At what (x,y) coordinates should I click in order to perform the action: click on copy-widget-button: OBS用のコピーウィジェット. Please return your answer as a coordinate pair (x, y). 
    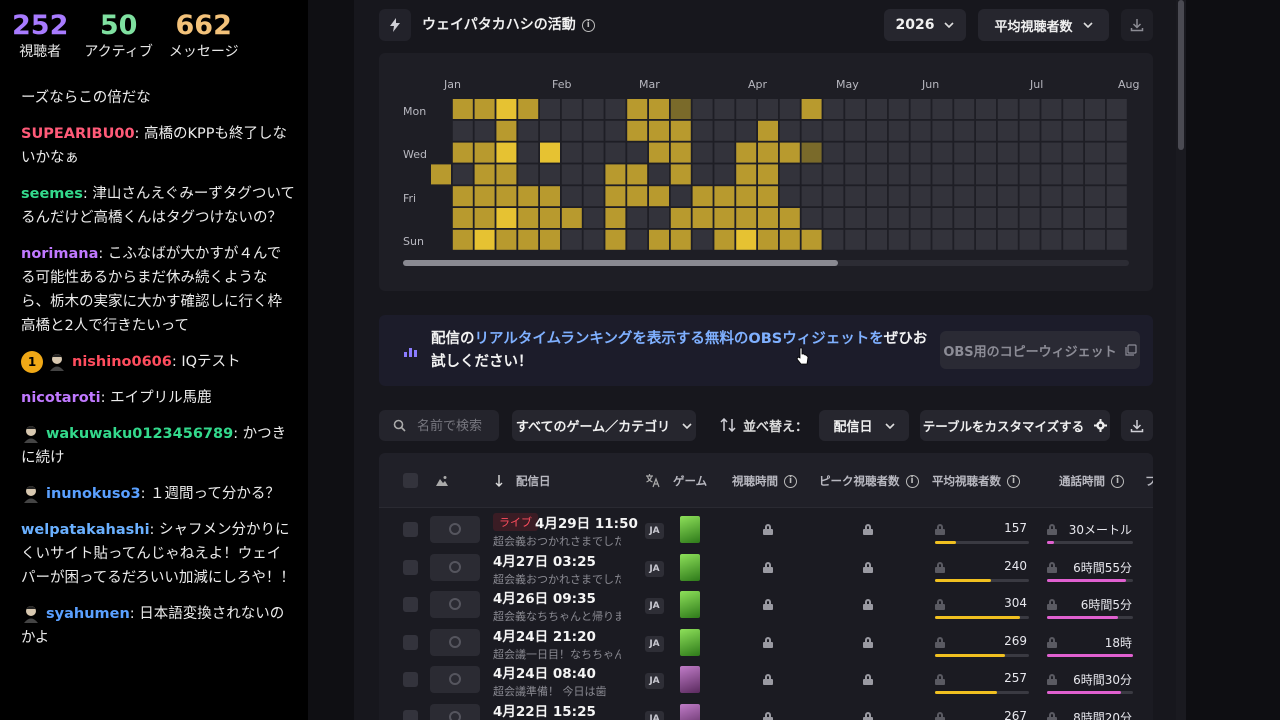
    Looking at the image, I should click on (1040, 350).